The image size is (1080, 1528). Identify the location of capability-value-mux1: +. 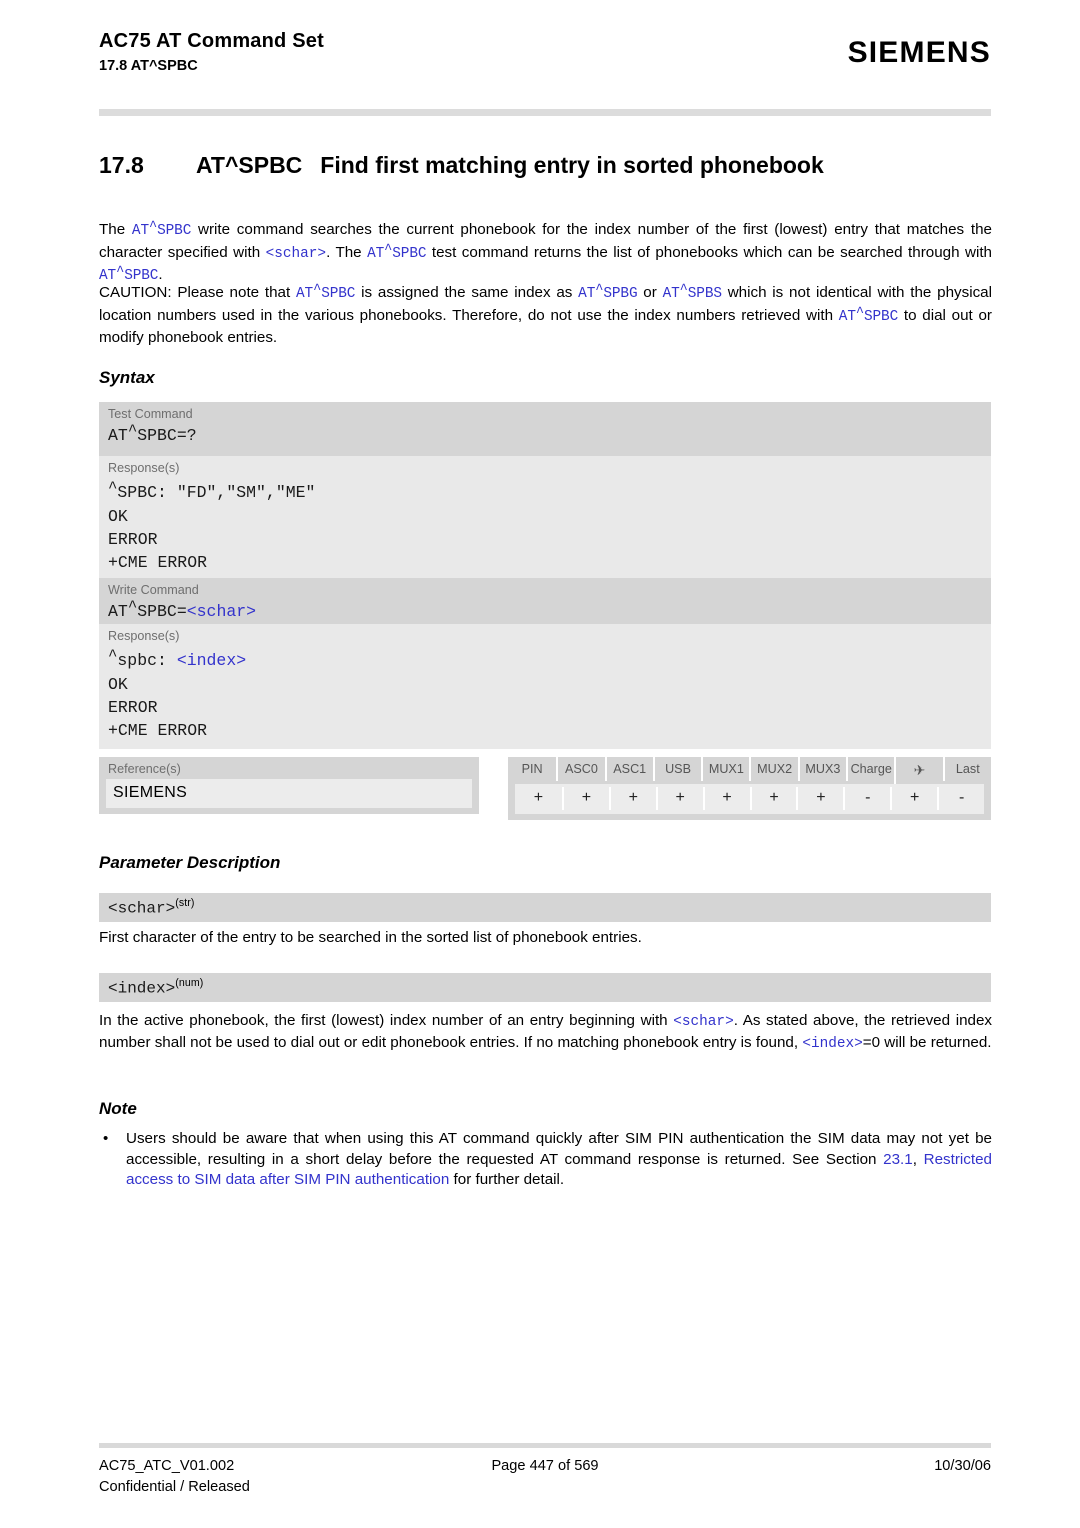
(726, 798).